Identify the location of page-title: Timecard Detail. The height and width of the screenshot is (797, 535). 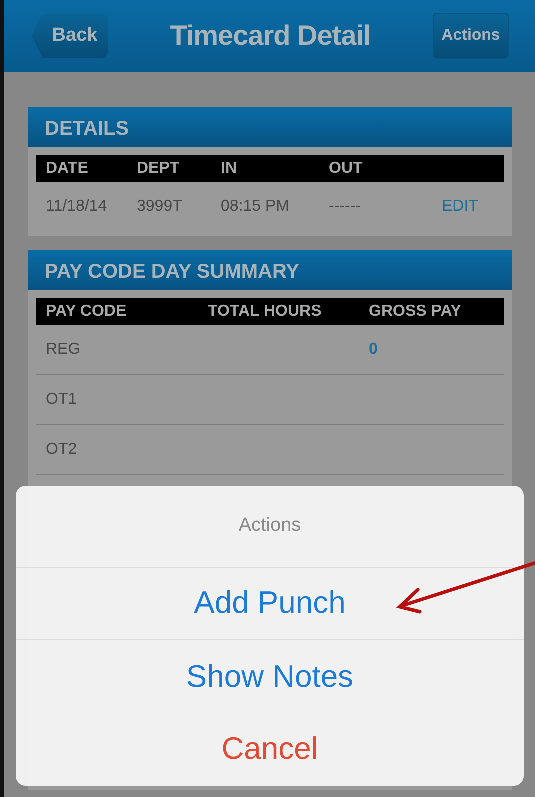
(270, 36).